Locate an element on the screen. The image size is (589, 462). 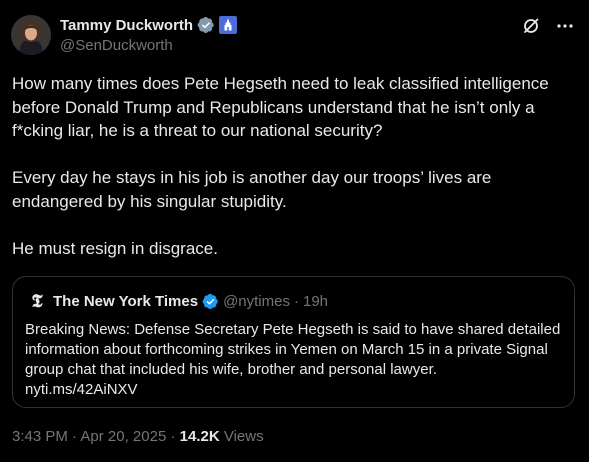
author-display-name: Tammy Duckworth is located at coordinates (126, 25).